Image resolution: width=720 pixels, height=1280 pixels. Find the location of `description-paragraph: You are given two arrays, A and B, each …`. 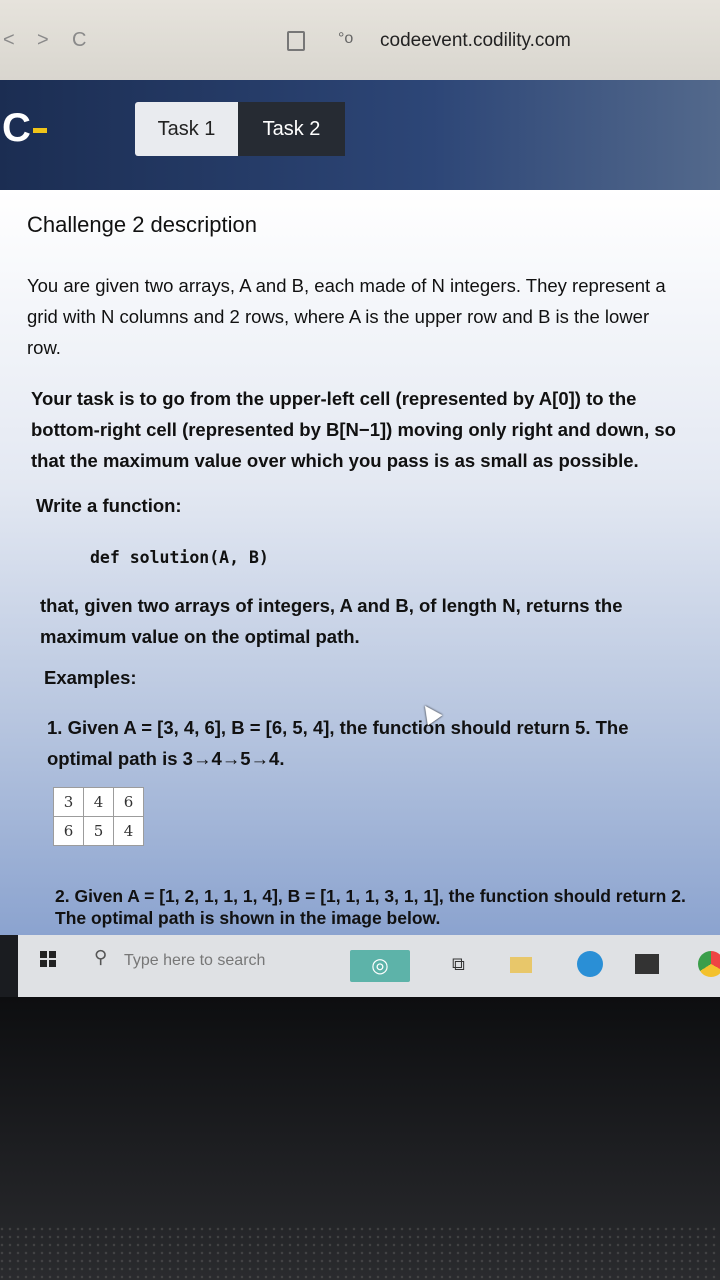

description-paragraph: You are given two arrays, A and B, each … is located at coordinates (346, 316).